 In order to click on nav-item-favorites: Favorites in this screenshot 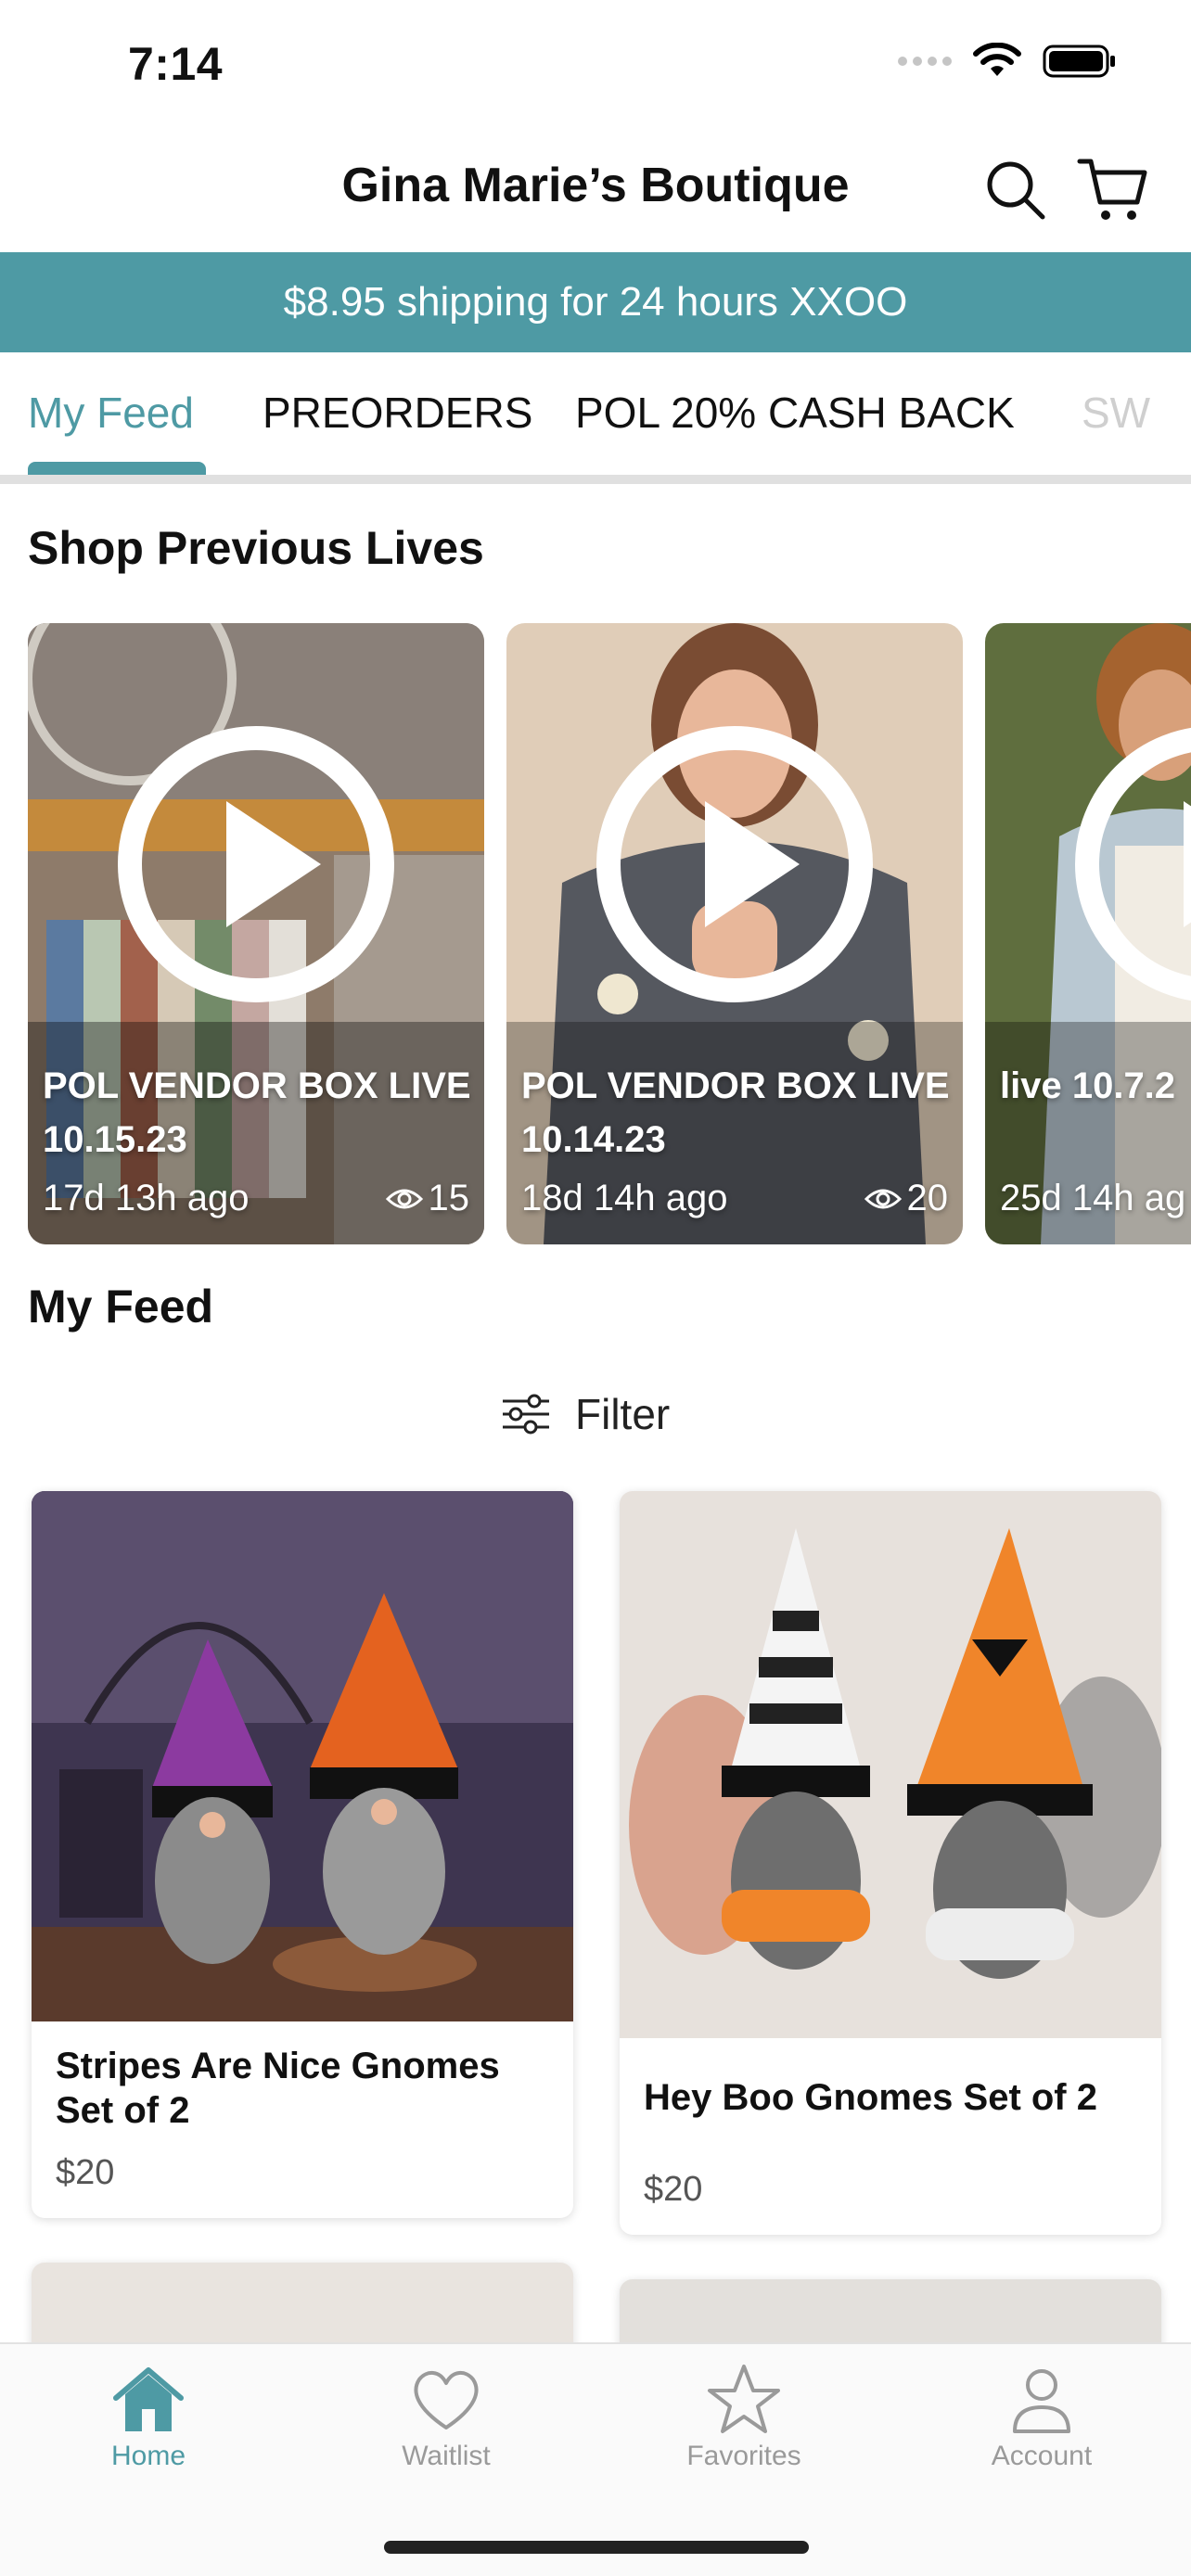, I will do `click(744, 2415)`.